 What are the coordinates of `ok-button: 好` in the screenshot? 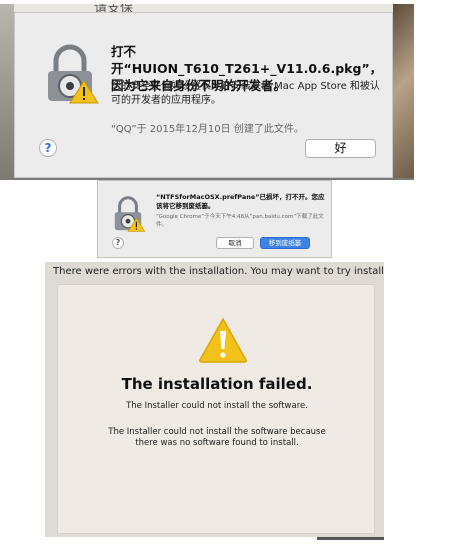 It's located at (340, 148).